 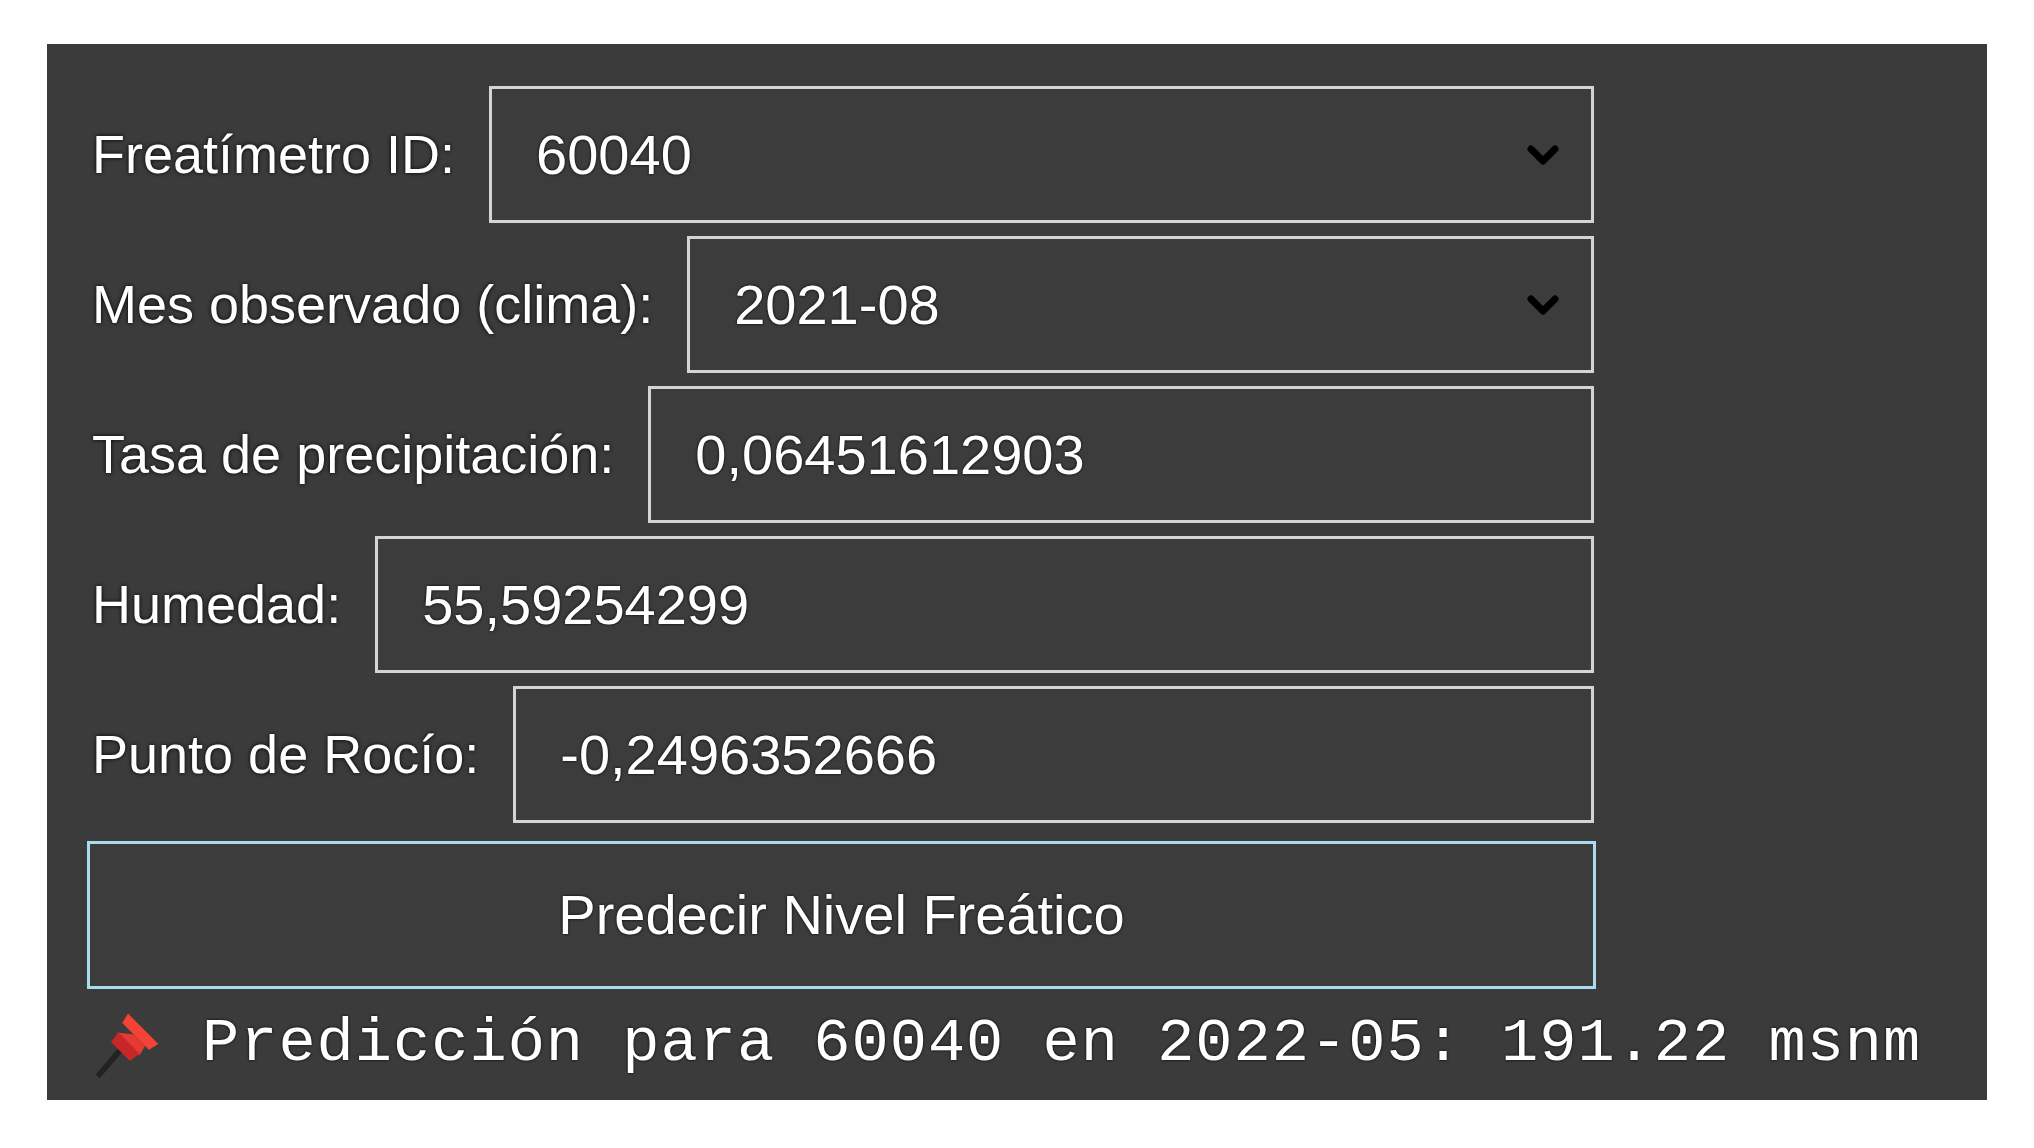 I want to click on field-label: Mes observado (clima):, so click(x=373, y=304).